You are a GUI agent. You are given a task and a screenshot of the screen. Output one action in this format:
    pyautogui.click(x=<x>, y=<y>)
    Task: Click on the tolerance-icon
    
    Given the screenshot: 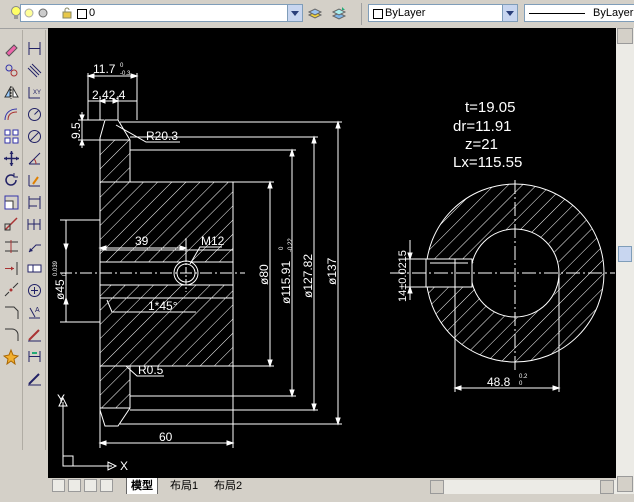 What is the action you would take?
    pyautogui.click(x=34, y=268)
    